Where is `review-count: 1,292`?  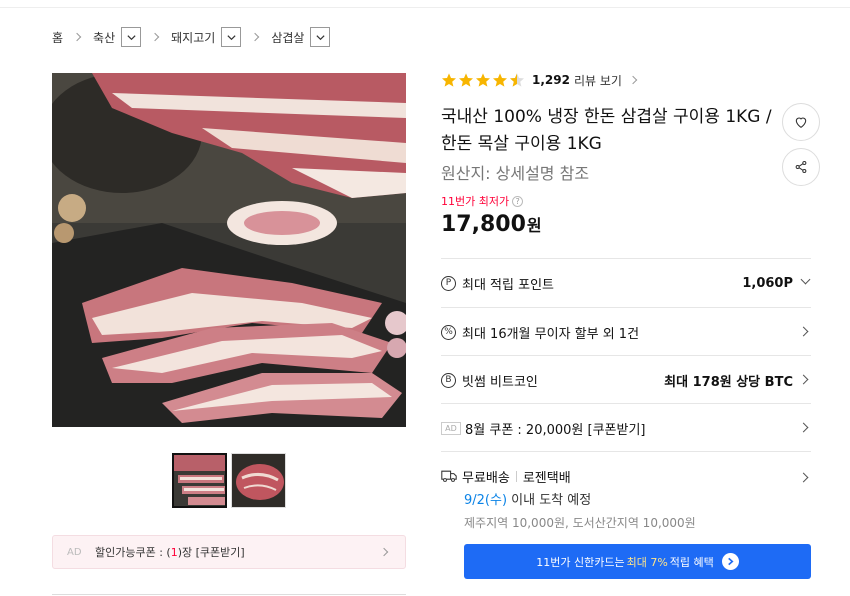 review-count: 1,292 is located at coordinates (551, 80).